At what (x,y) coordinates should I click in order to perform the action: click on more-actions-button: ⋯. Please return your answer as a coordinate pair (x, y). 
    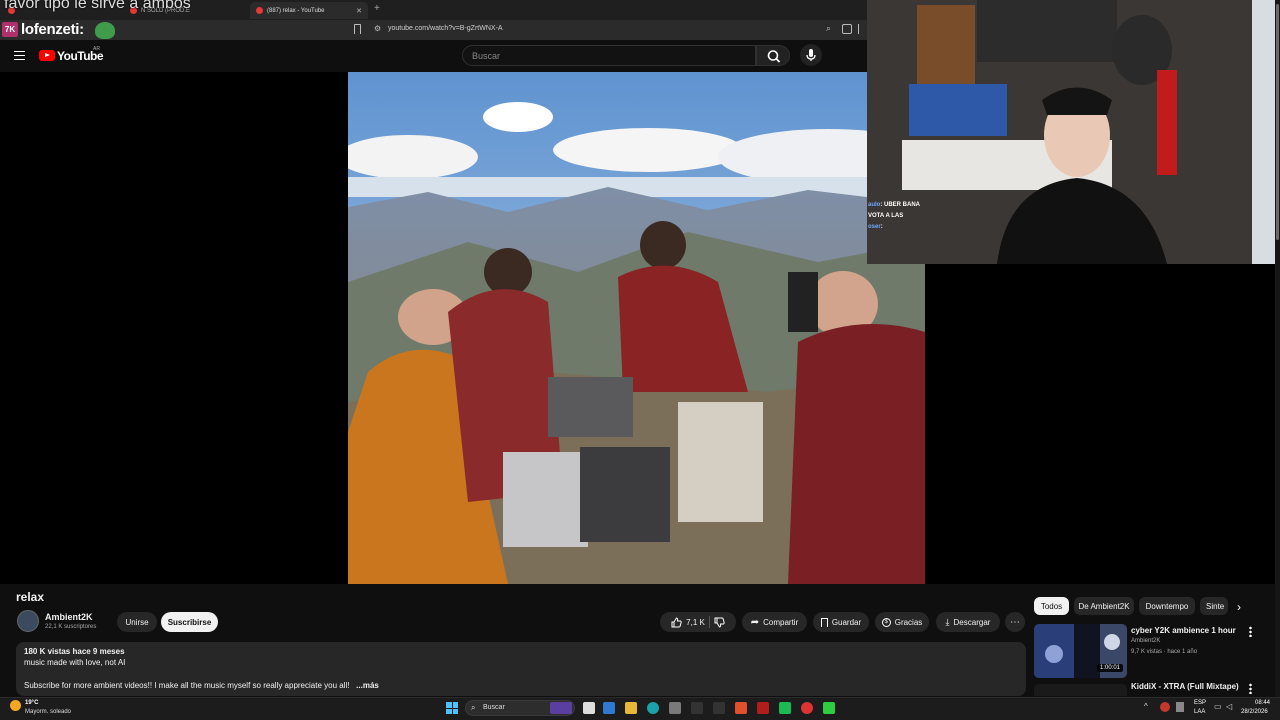
    Looking at the image, I should click on (1015, 622).